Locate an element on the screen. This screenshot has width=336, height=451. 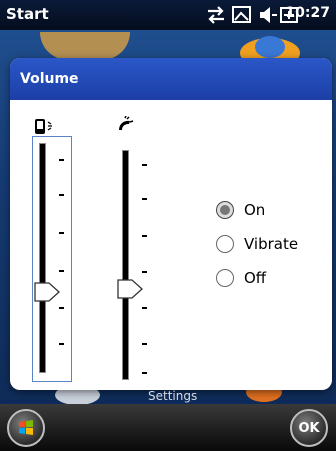
radio-vibrate: Vibrate is located at coordinates (257, 244).